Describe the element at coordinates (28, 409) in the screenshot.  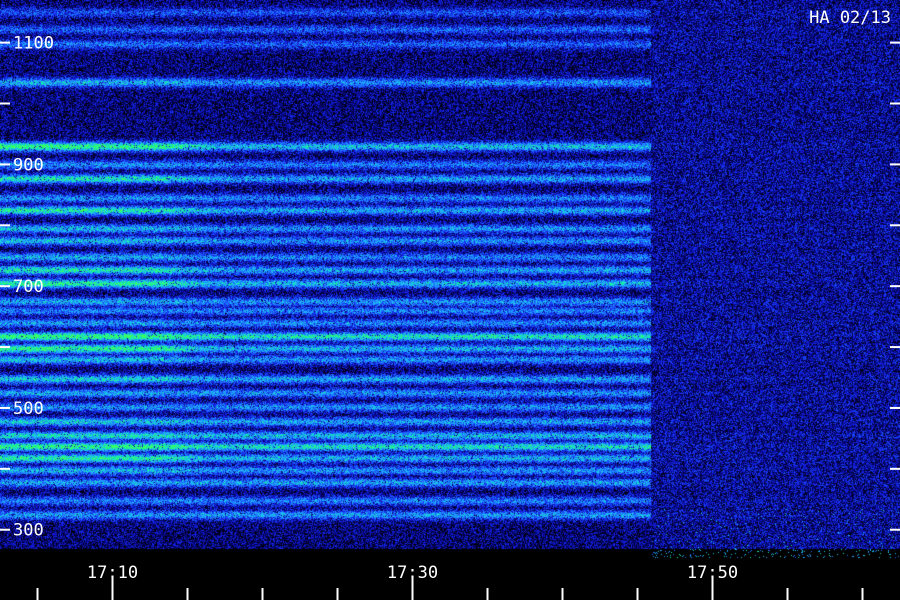
I see `y-tick-label: 500` at that location.